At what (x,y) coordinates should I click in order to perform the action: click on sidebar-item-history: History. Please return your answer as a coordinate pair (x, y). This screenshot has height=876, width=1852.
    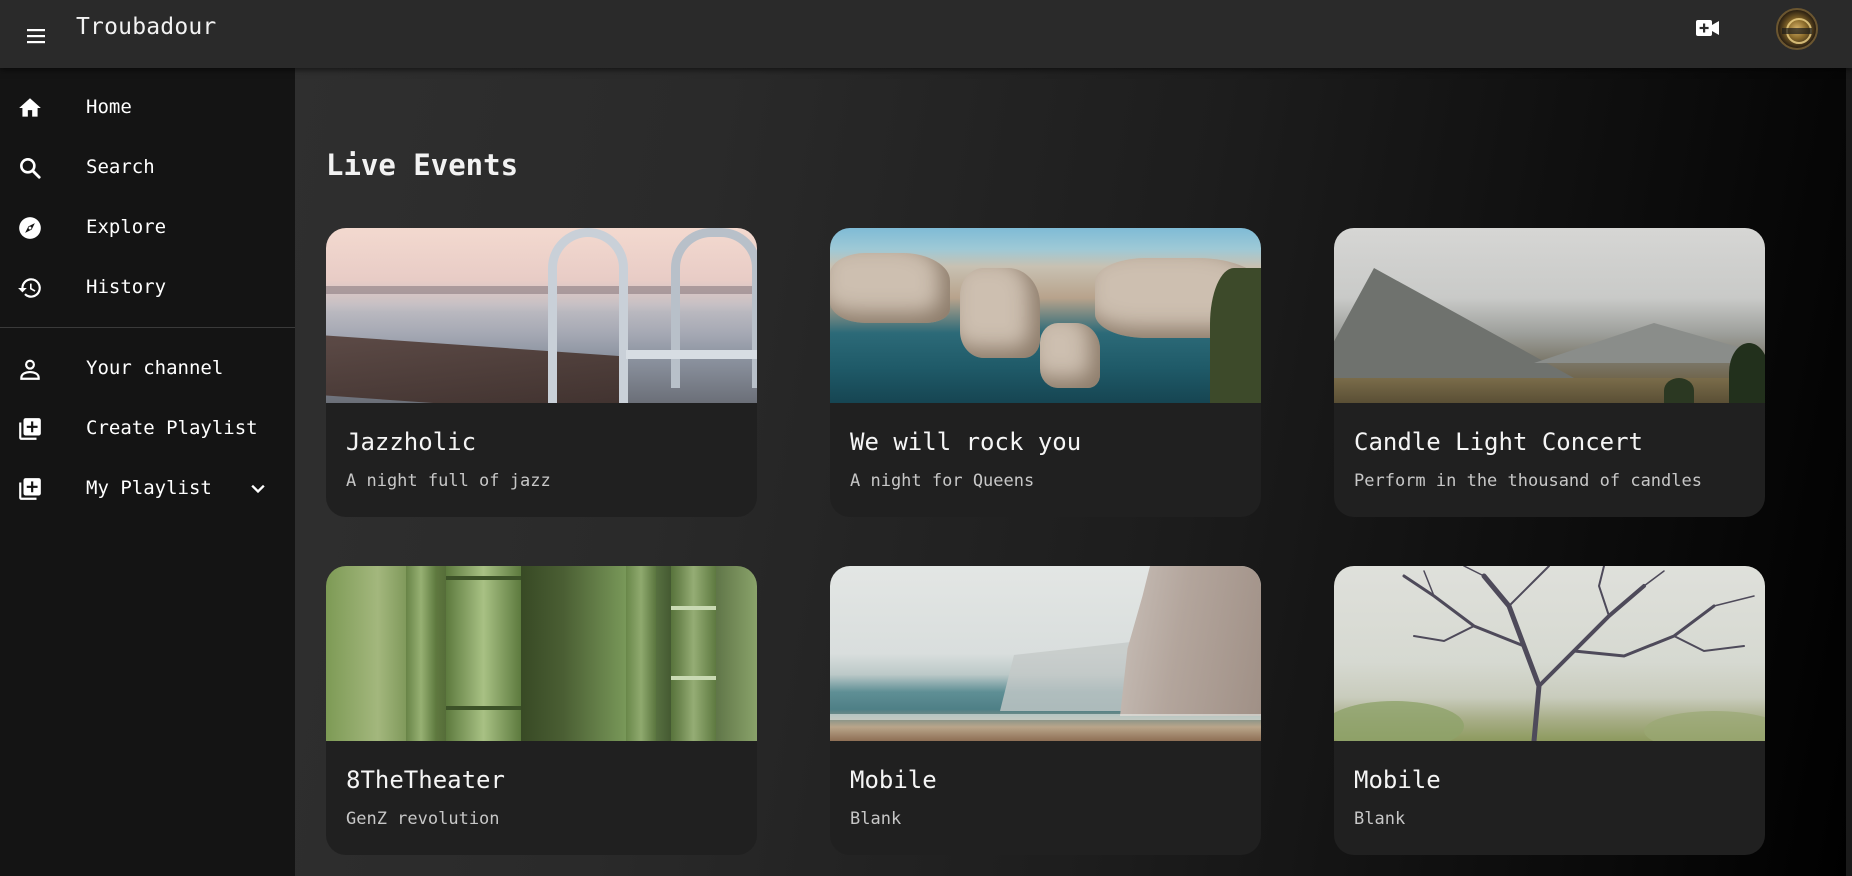
    Looking at the image, I should click on (147, 288).